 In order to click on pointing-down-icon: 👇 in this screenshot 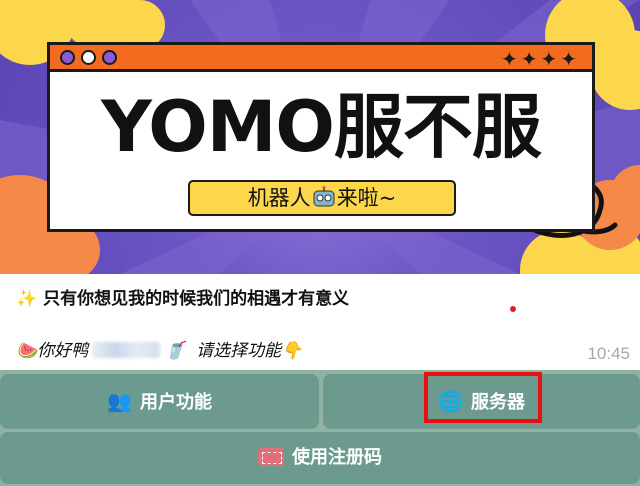, I will do `click(292, 351)`.